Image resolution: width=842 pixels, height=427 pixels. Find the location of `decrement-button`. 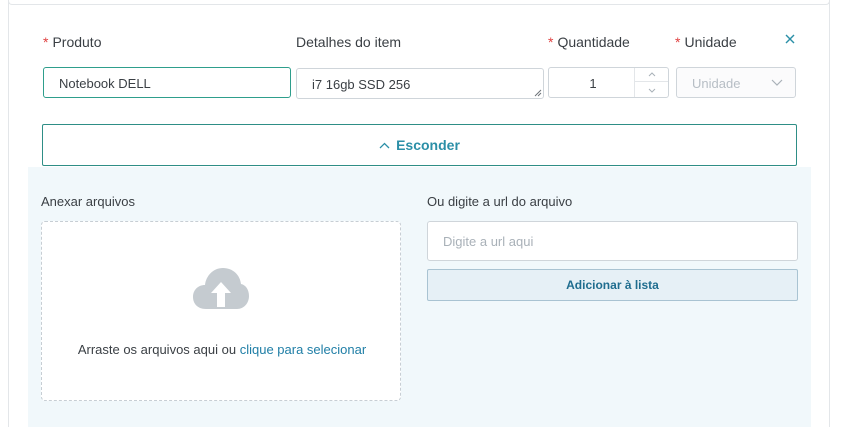

decrement-button is located at coordinates (651, 90).